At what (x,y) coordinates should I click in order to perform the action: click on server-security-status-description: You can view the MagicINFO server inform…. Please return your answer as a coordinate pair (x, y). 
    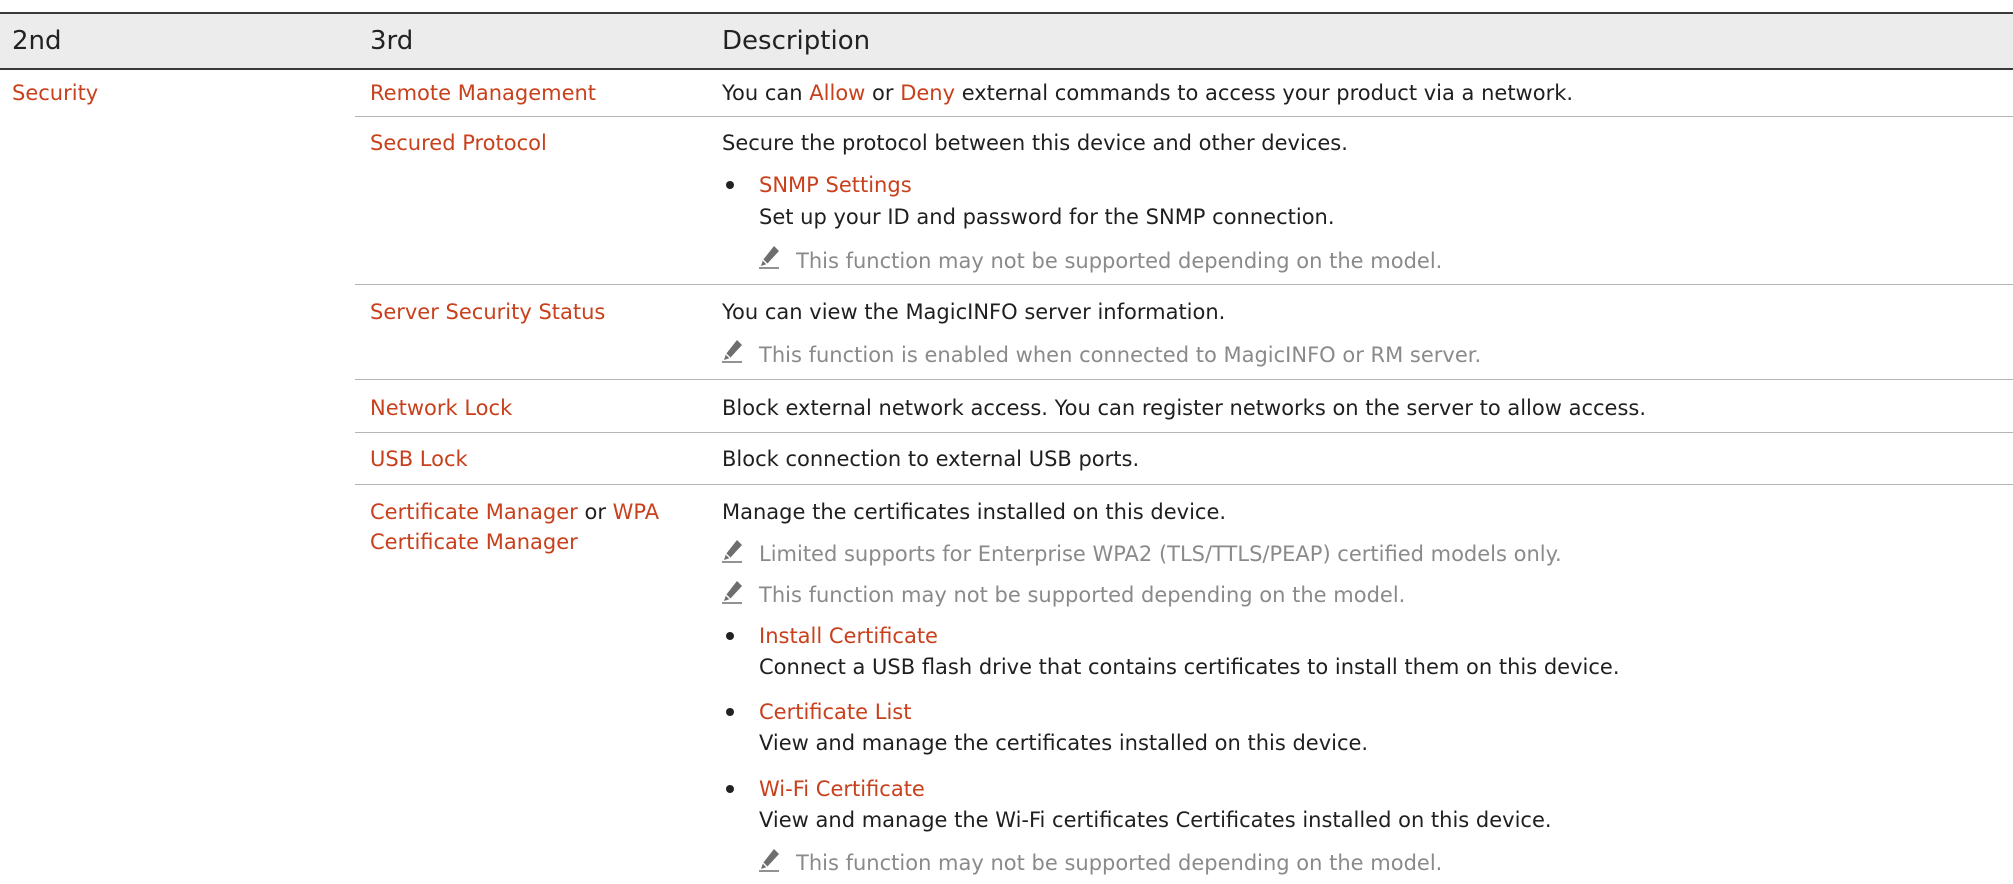
    Looking at the image, I should click on (974, 312).